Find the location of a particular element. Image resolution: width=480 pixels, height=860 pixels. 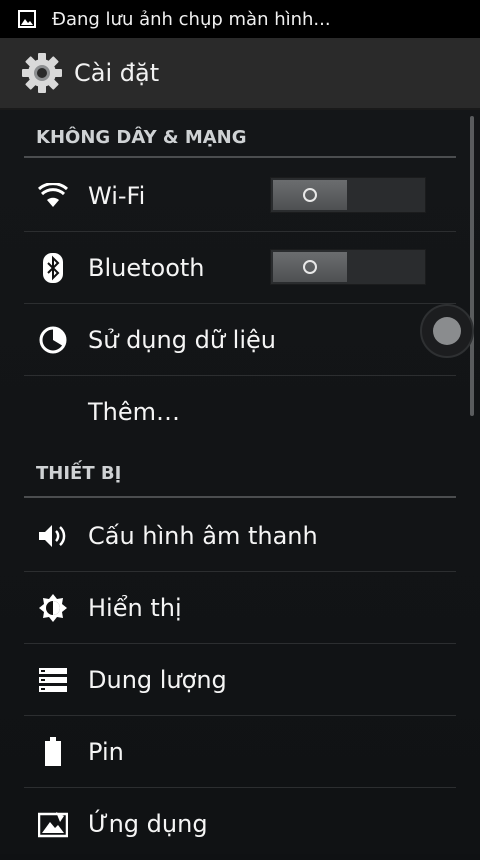

apps-icon is located at coordinates (53, 824).